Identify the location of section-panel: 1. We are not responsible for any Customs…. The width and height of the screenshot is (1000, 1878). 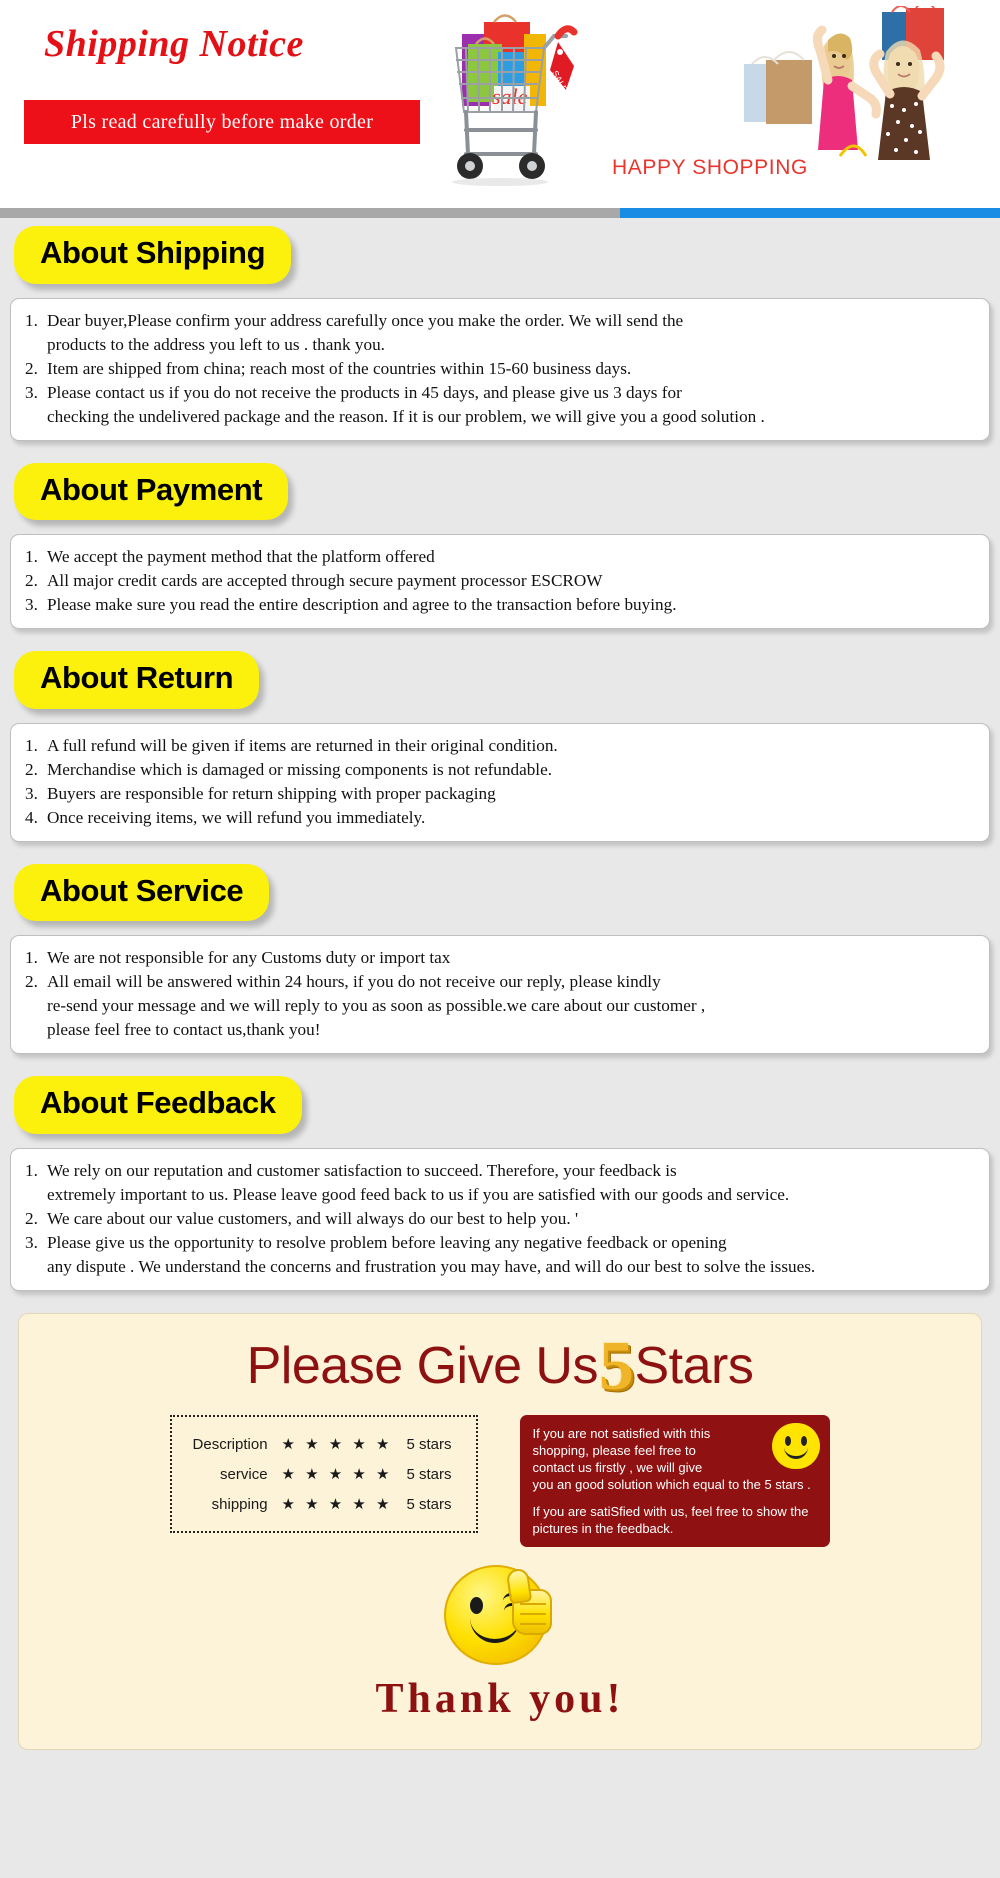
(500, 995).